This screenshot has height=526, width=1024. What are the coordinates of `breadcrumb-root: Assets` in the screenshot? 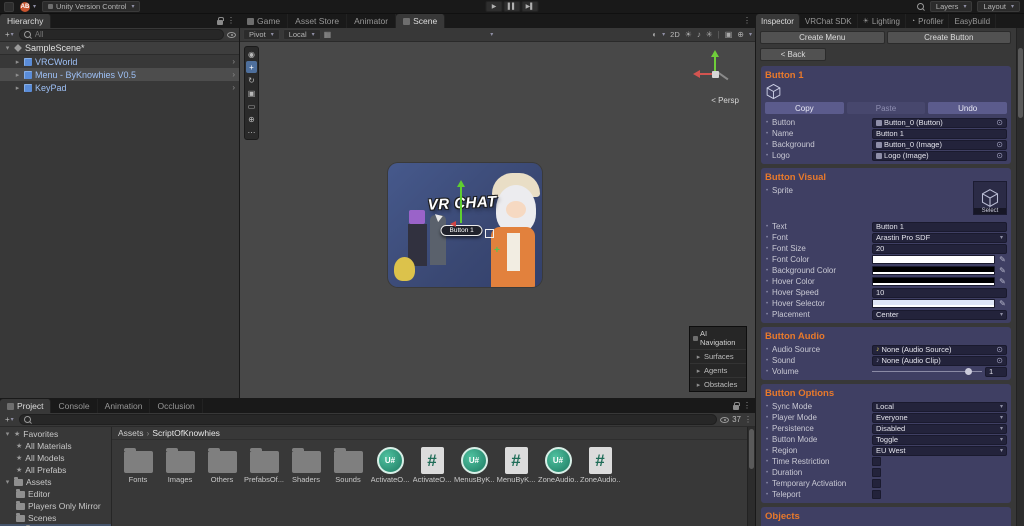 It's located at (131, 433).